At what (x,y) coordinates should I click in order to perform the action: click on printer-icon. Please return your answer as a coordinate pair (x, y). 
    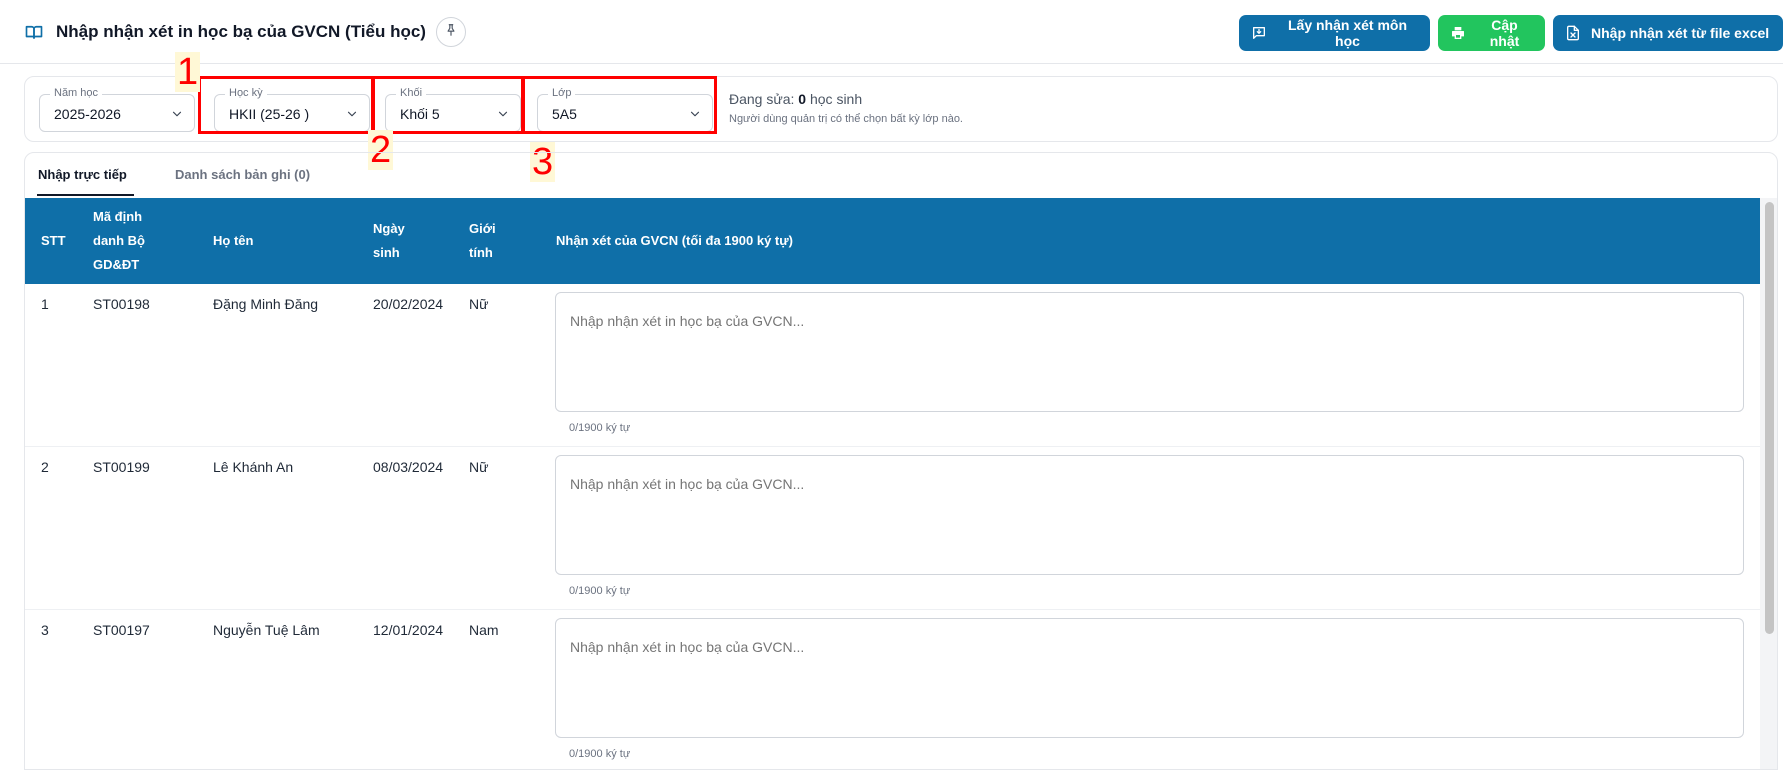
    Looking at the image, I should click on (1458, 33).